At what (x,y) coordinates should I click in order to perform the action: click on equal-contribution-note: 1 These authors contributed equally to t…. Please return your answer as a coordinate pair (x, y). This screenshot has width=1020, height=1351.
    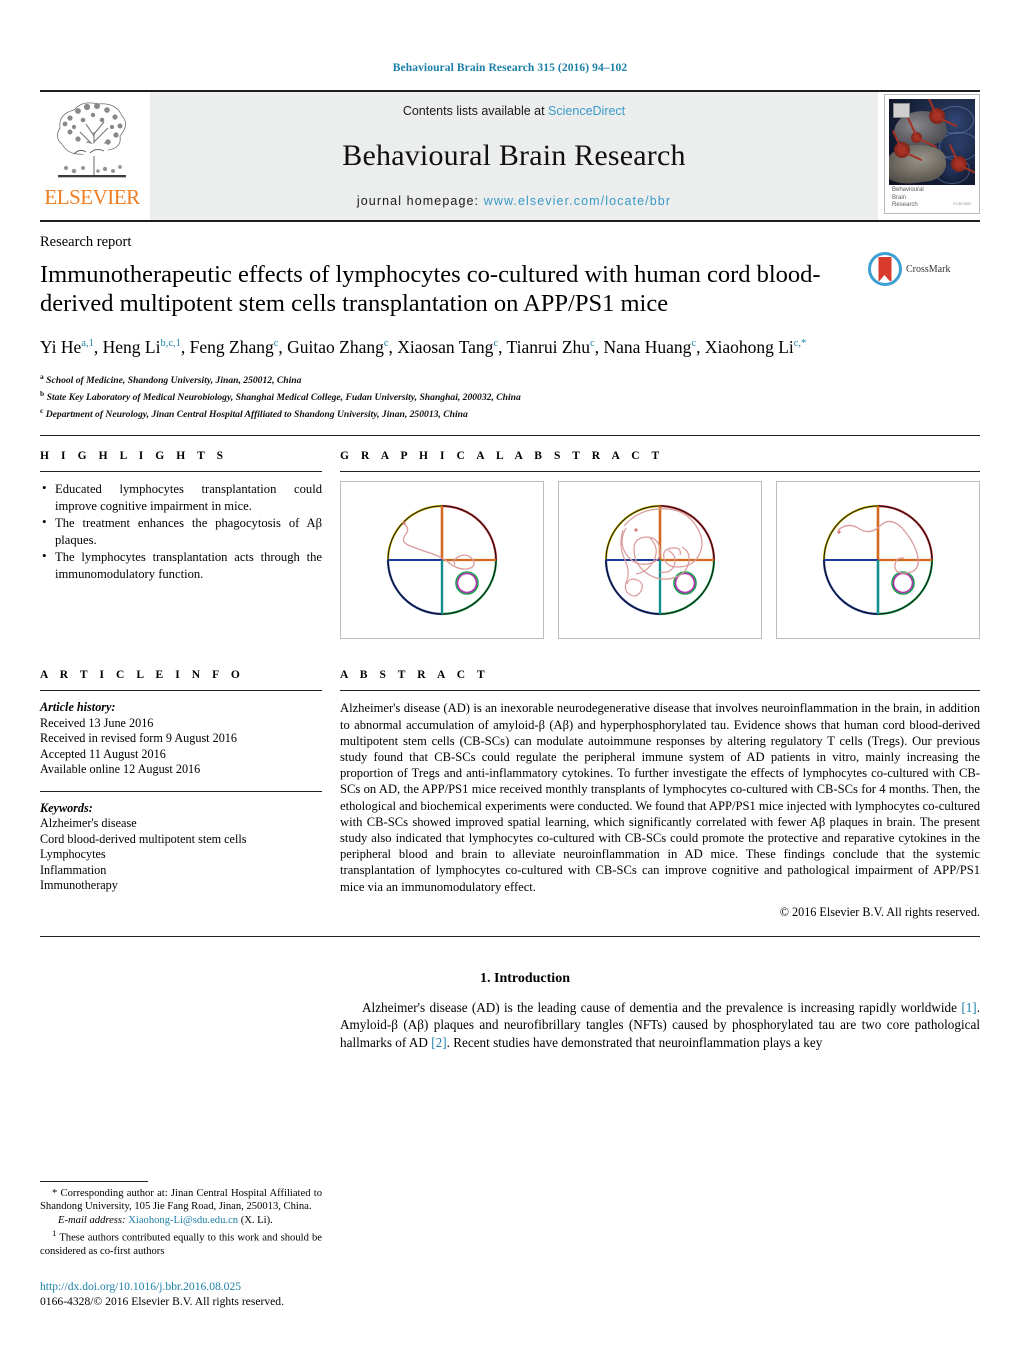
    Looking at the image, I should click on (181, 1243).